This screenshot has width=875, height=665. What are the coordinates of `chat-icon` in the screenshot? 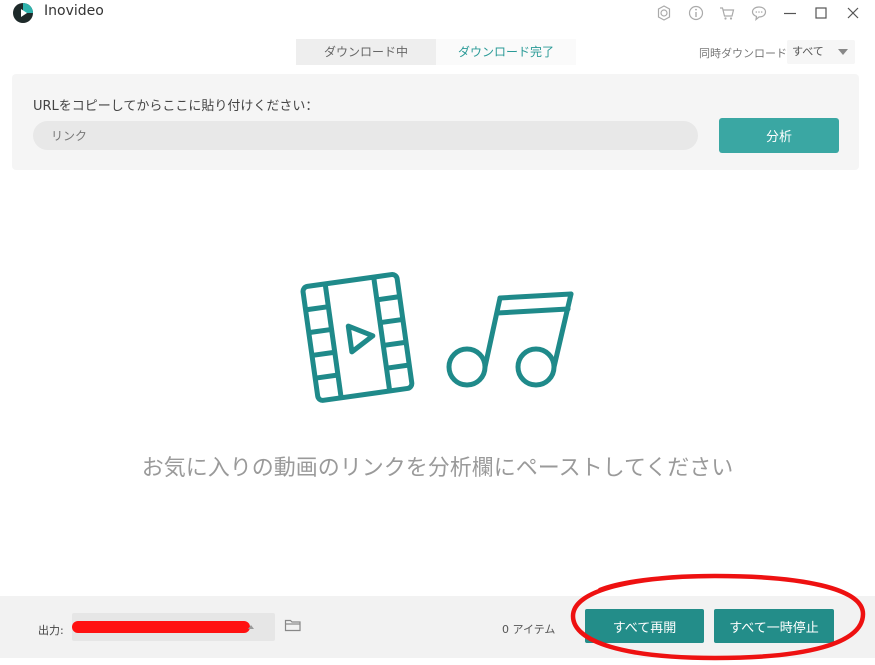 It's located at (759, 13).